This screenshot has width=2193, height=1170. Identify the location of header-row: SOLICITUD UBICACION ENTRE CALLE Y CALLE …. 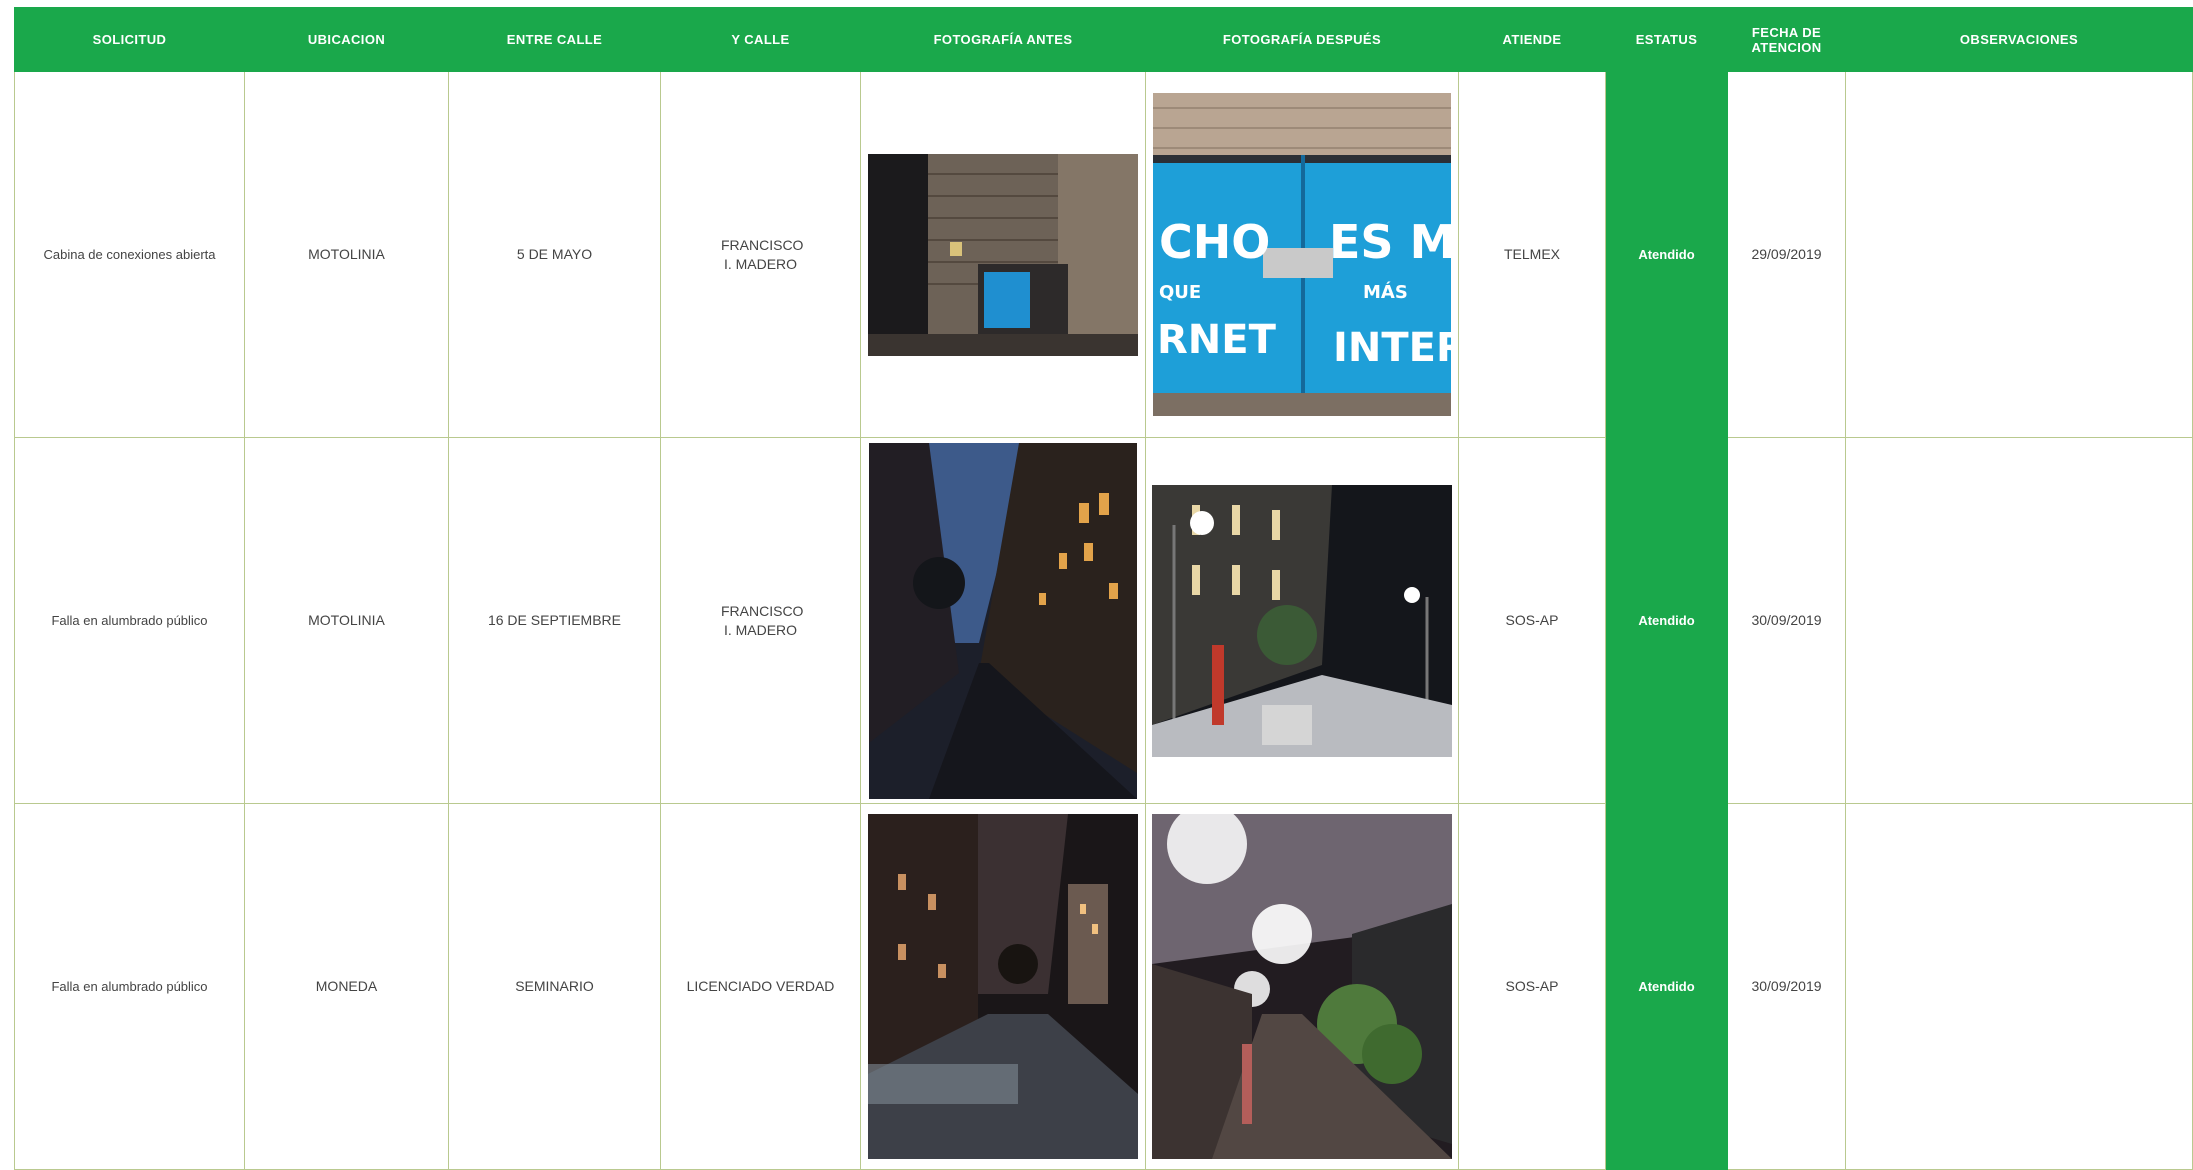
(1103, 39).